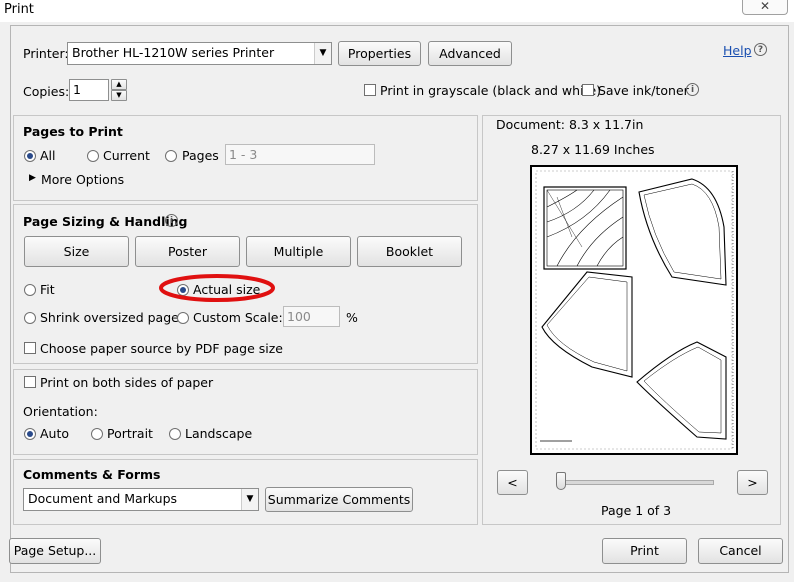 The height and width of the screenshot is (582, 794). Describe the element at coordinates (300, 154) in the screenshot. I see `pages-range-input: 1 - 3` at that location.